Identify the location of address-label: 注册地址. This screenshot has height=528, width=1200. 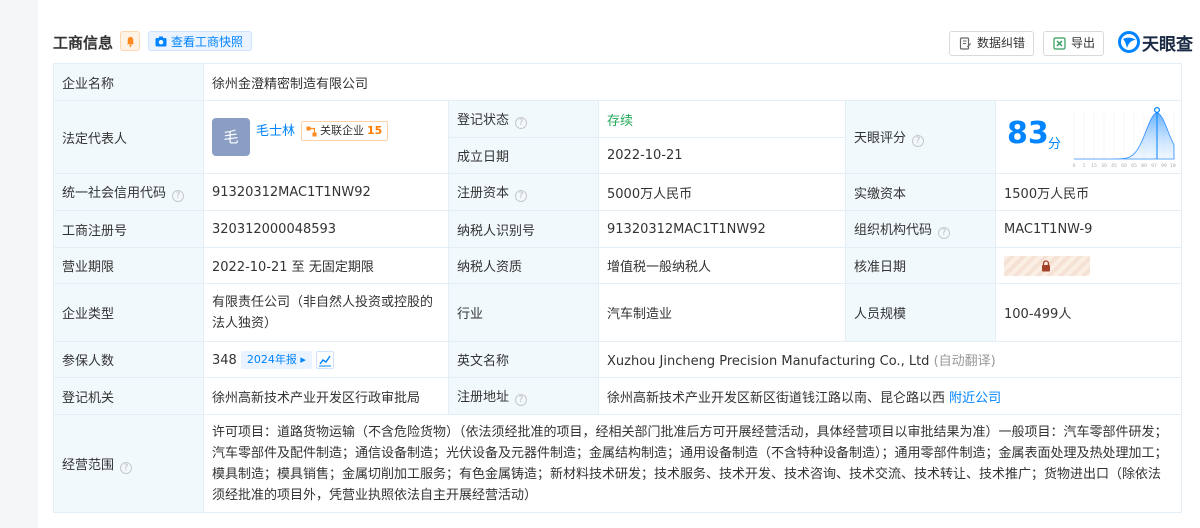
(483, 397).